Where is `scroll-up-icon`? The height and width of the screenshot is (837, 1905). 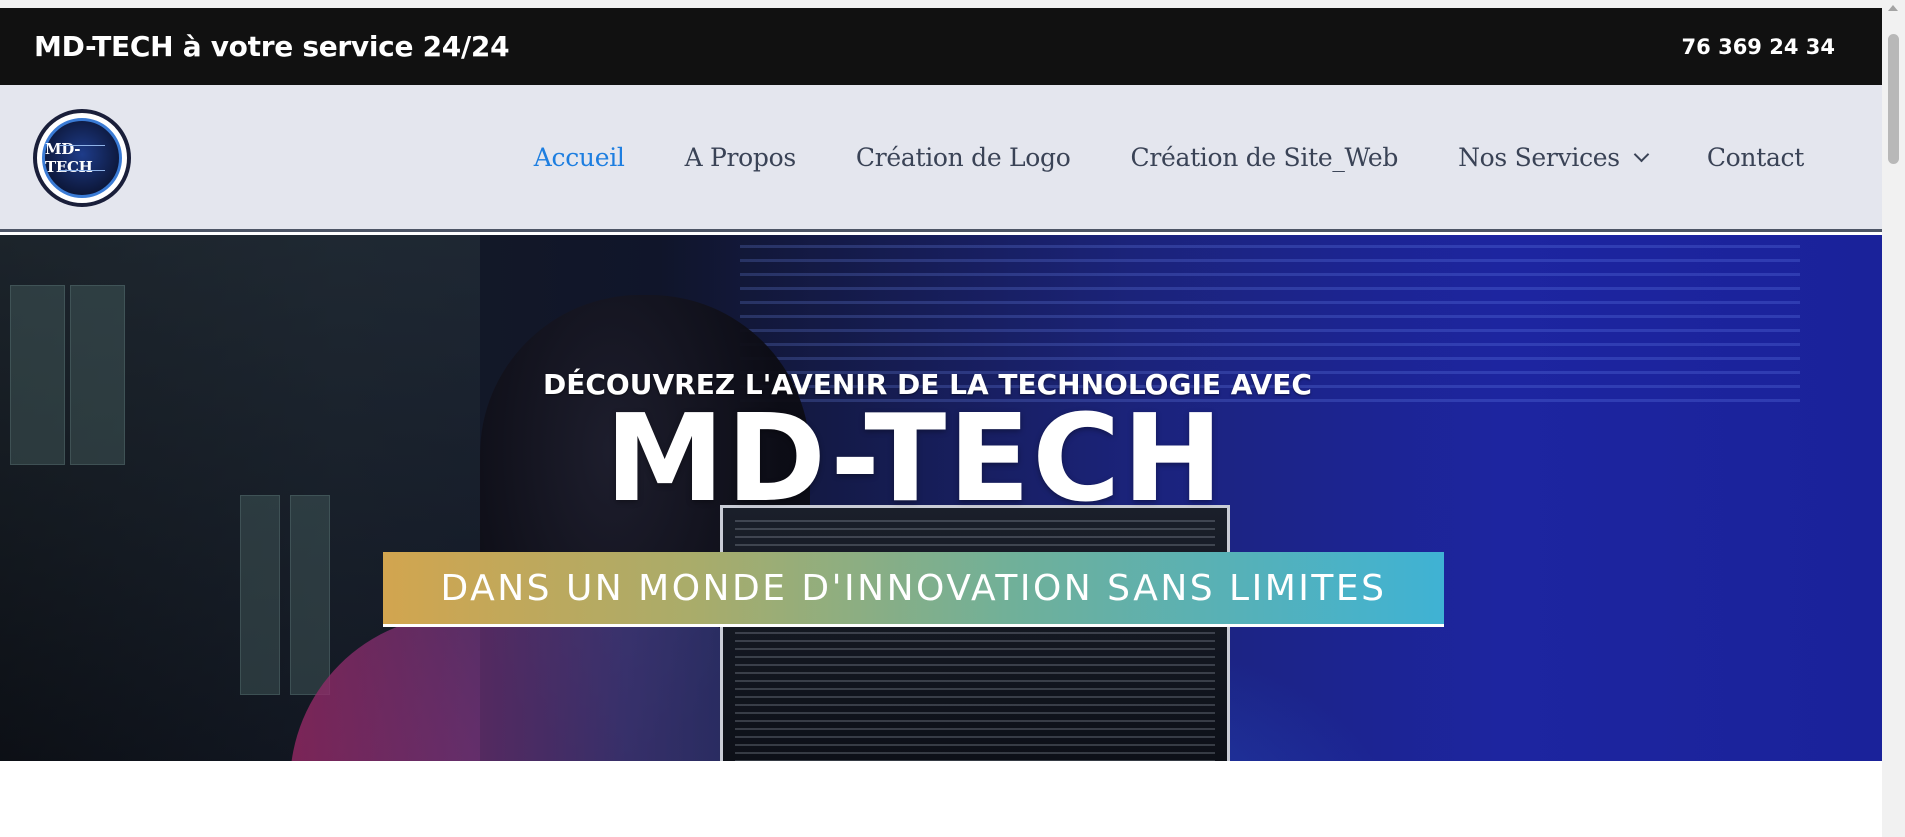
scroll-up-icon is located at coordinates (1893, 8).